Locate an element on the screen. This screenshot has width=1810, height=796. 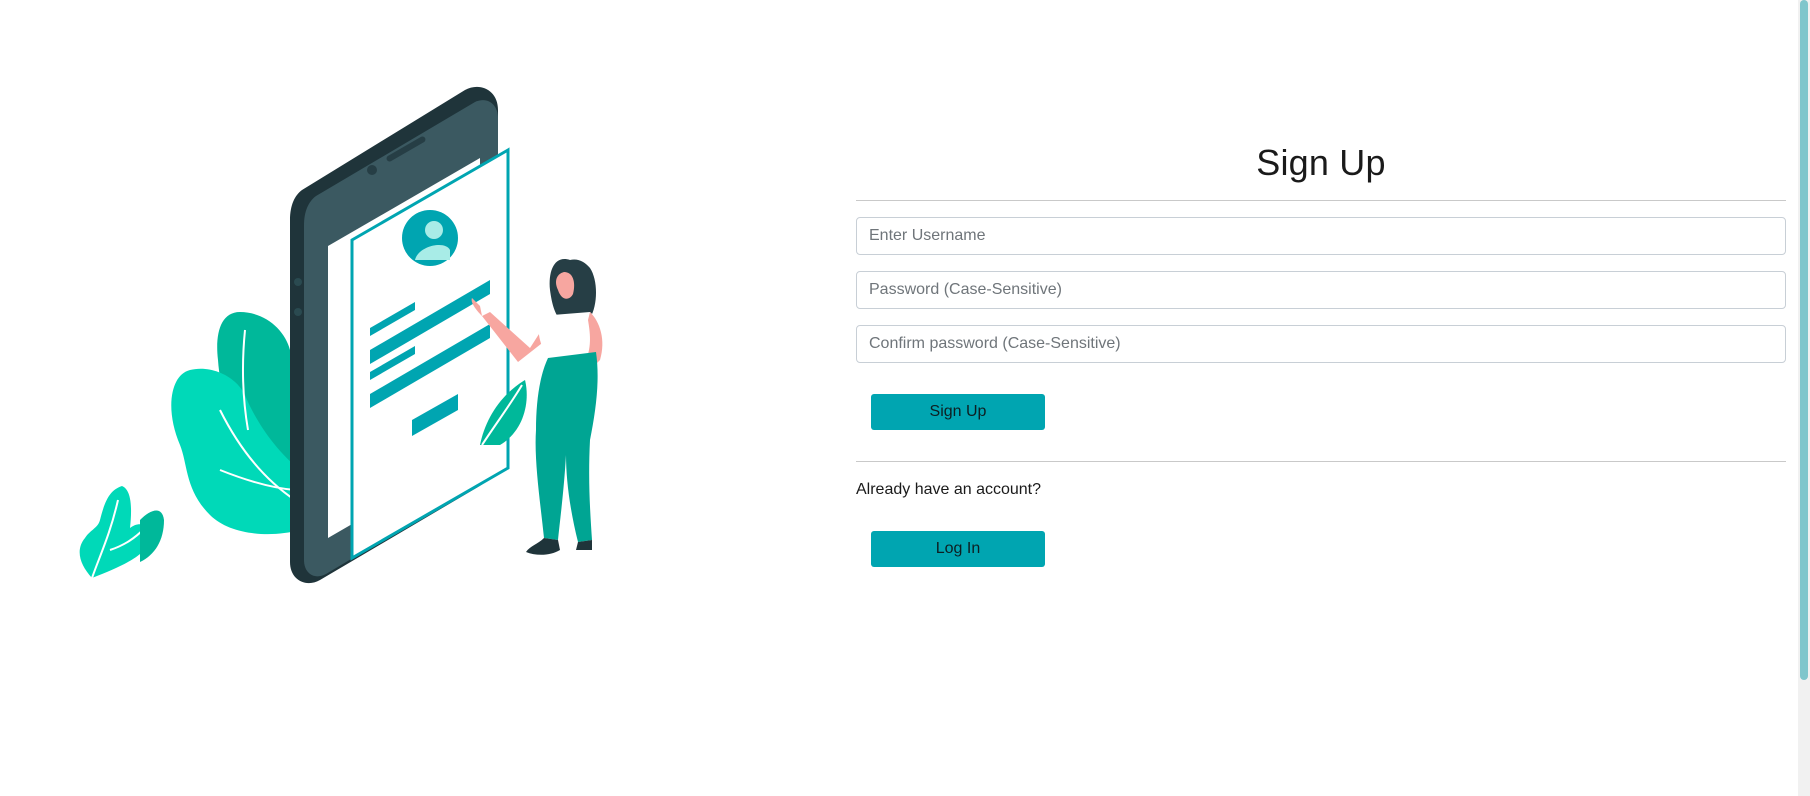
large-plant-icon is located at coordinates (235, 423).